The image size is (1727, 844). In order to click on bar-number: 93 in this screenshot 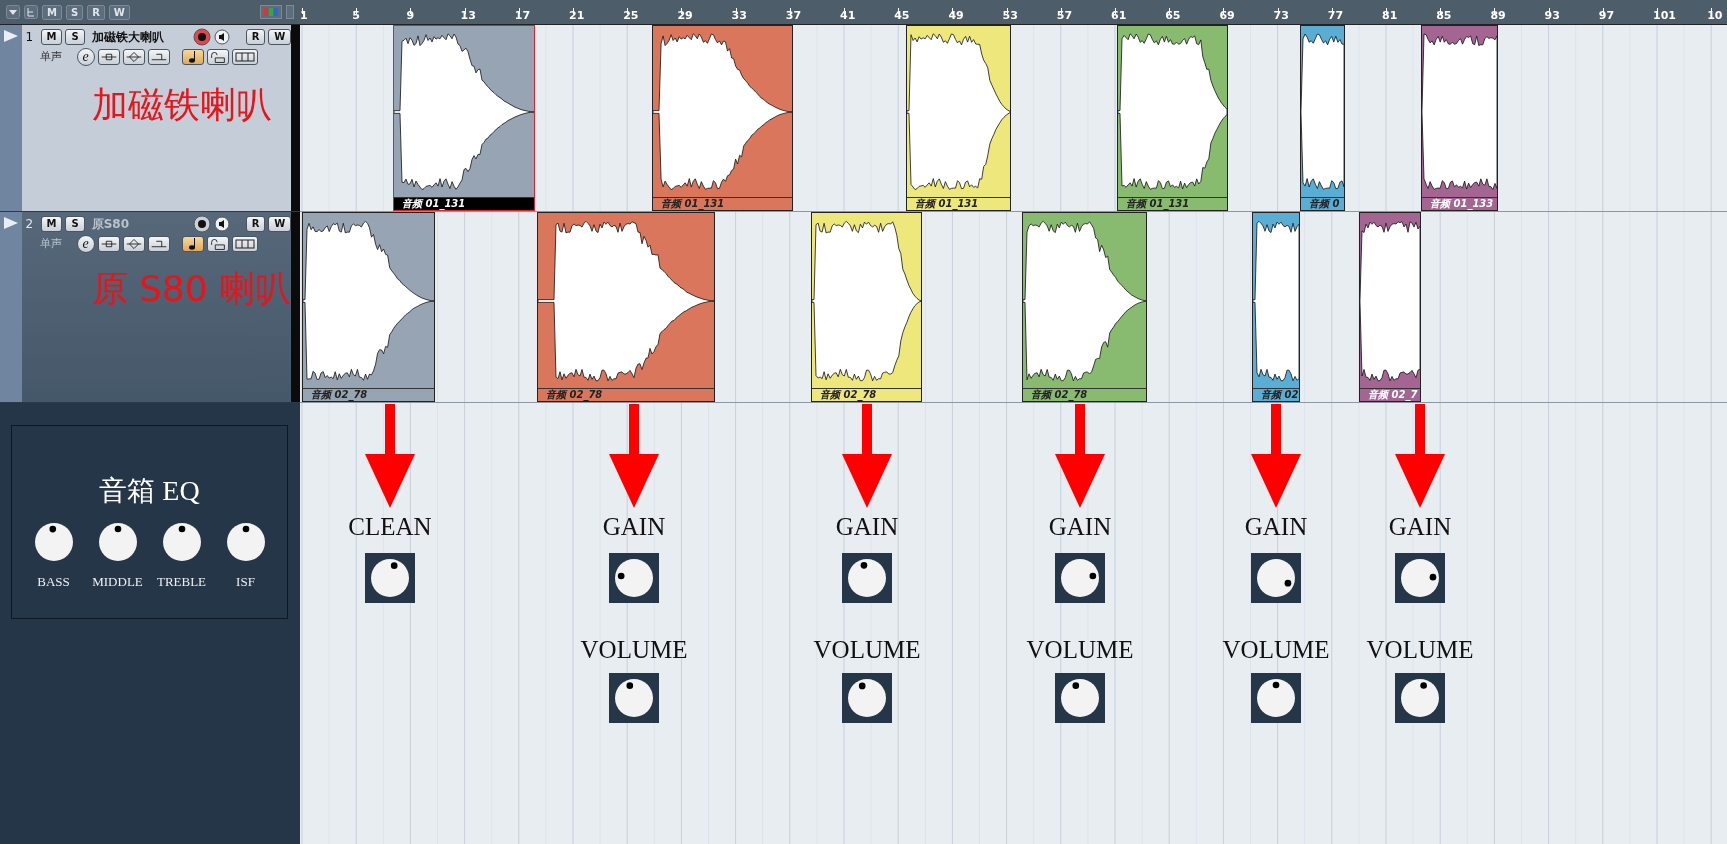, I will do `click(1552, 16)`.